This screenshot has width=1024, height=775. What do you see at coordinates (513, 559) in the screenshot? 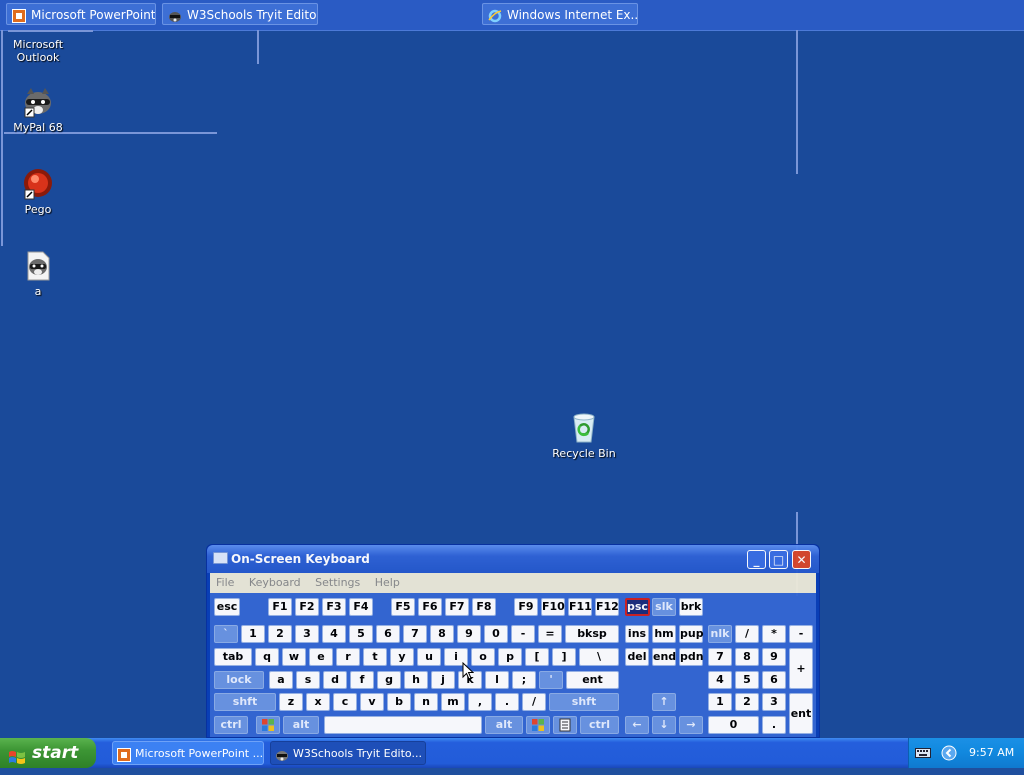
I see `osk-title-bar: On-Screen Keyboard _ □ ✕` at bounding box center [513, 559].